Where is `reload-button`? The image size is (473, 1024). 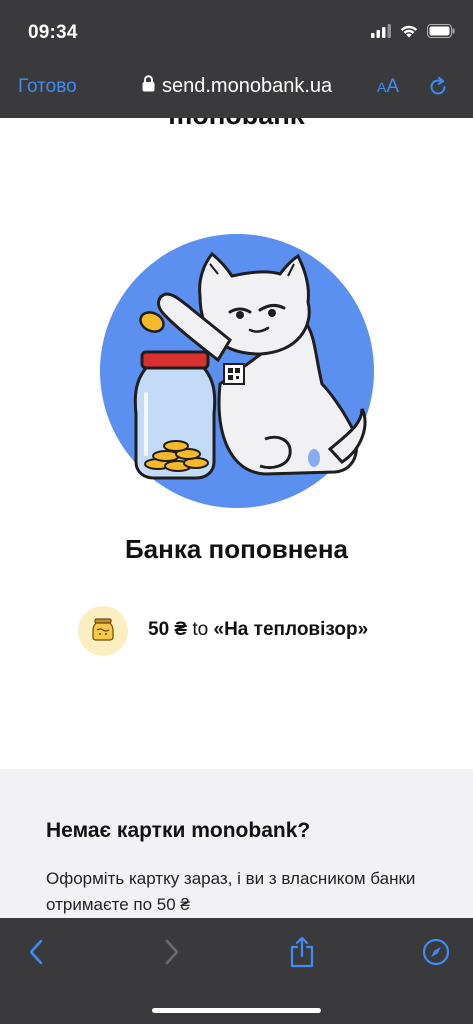
reload-button is located at coordinates (438, 89).